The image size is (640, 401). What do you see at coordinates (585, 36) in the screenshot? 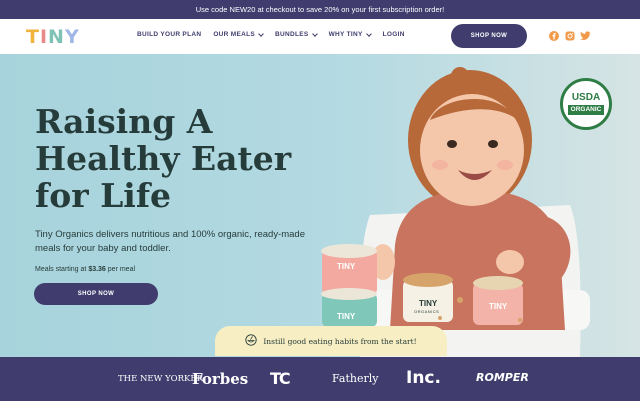
I see `twitter-icon` at bounding box center [585, 36].